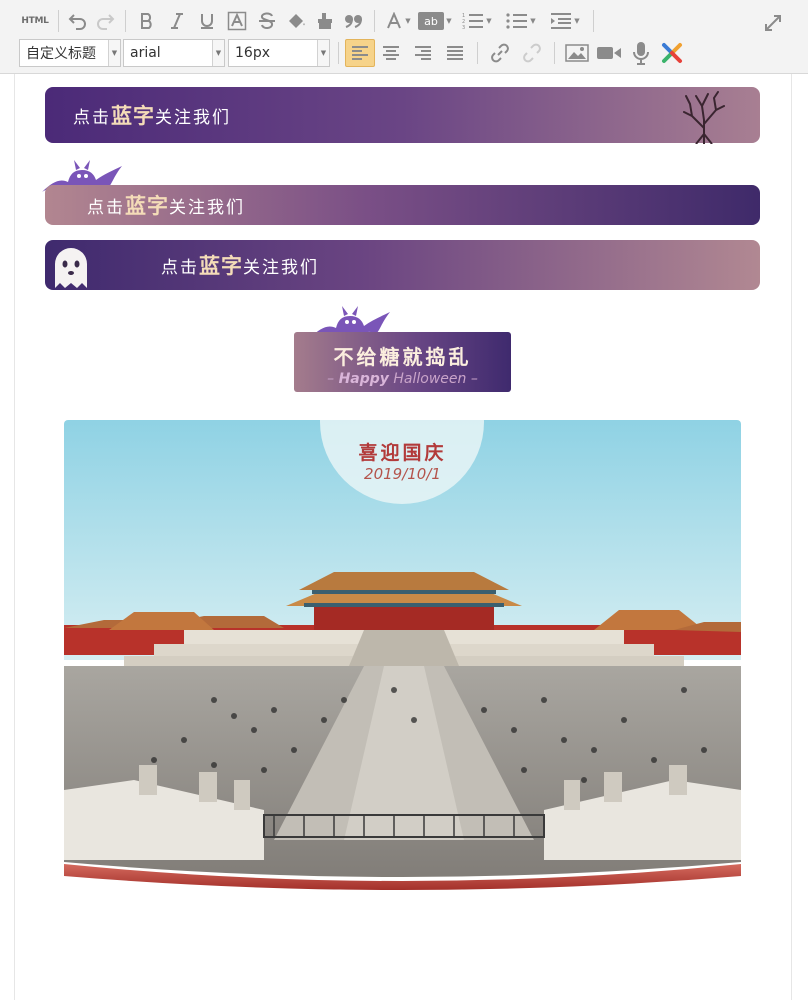 Image resolution: width=808 pixels, height=1000 pixels. I want to click on blockquote-icon, so click(353, 21).